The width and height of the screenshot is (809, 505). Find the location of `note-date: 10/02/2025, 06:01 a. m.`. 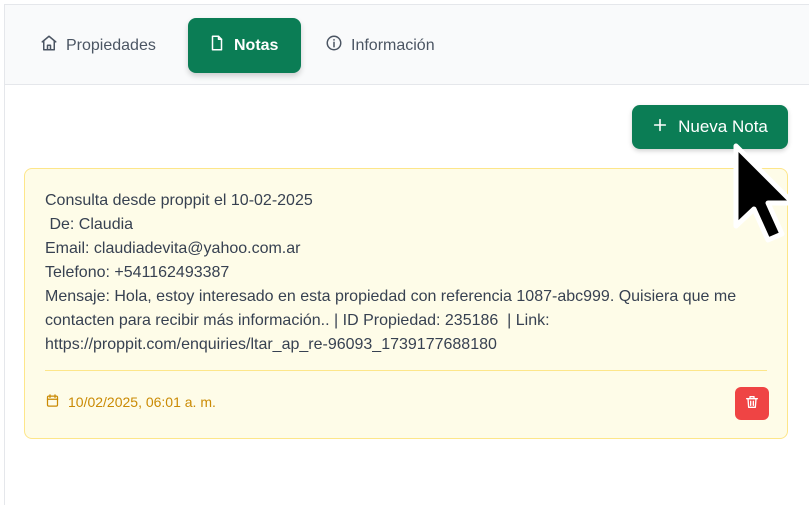

note-date: 10/02/2025, 06:01 a. m. is located at coordinates (130, 402).